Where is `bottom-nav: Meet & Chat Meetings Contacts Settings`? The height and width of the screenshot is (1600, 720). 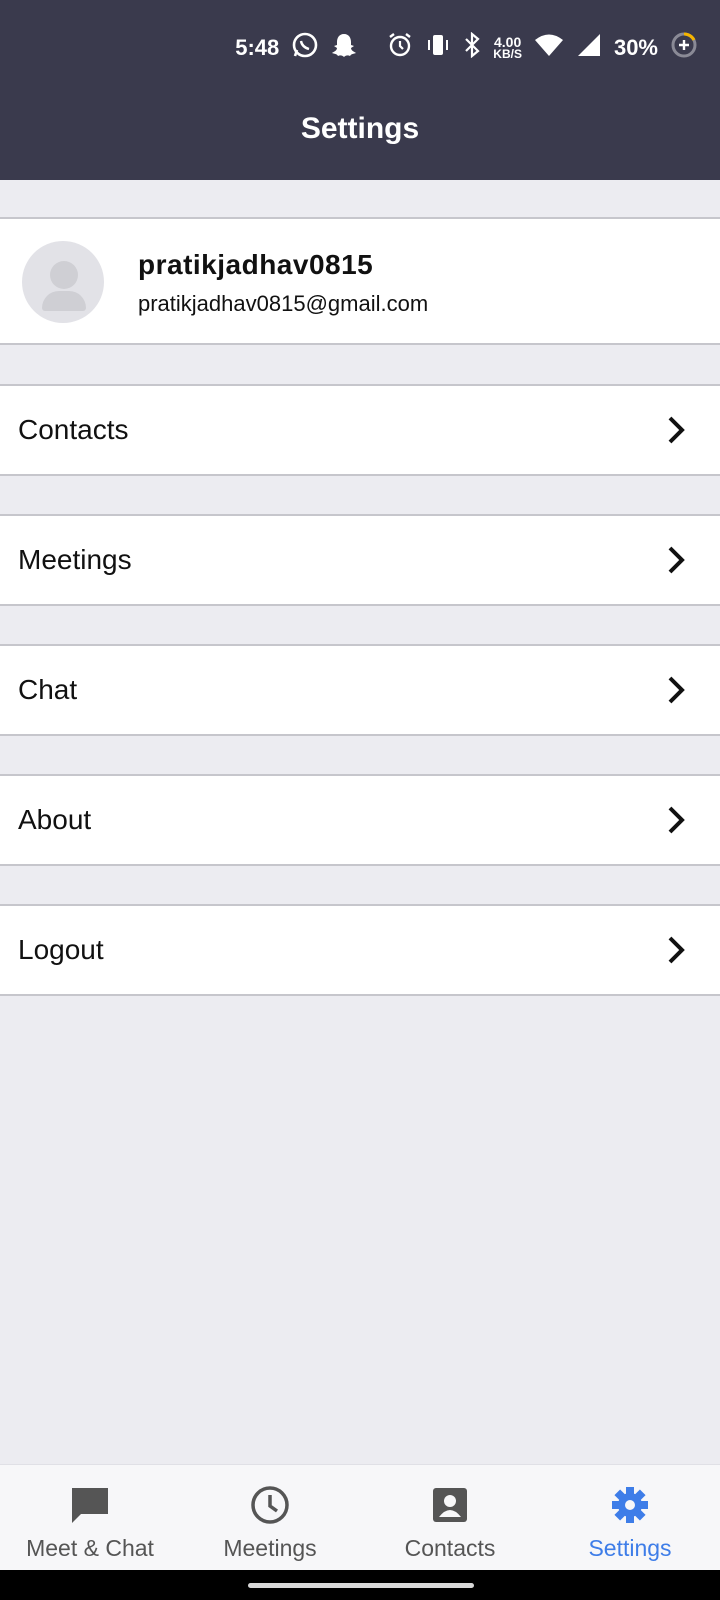
bottom-nav: Meet & Chat Meetings Contacts Settings is located at coordinates (360, 1517).